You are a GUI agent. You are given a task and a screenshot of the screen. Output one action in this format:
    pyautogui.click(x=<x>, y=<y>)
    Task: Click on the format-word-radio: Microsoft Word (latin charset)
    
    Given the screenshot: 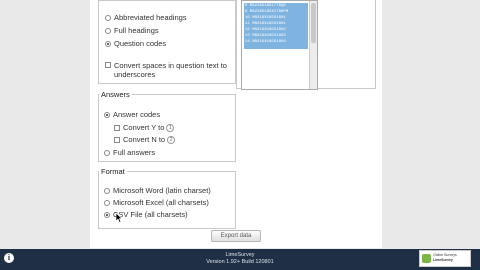 What is the action you would take?
    pyautogui.click(x=157, y=190)
    